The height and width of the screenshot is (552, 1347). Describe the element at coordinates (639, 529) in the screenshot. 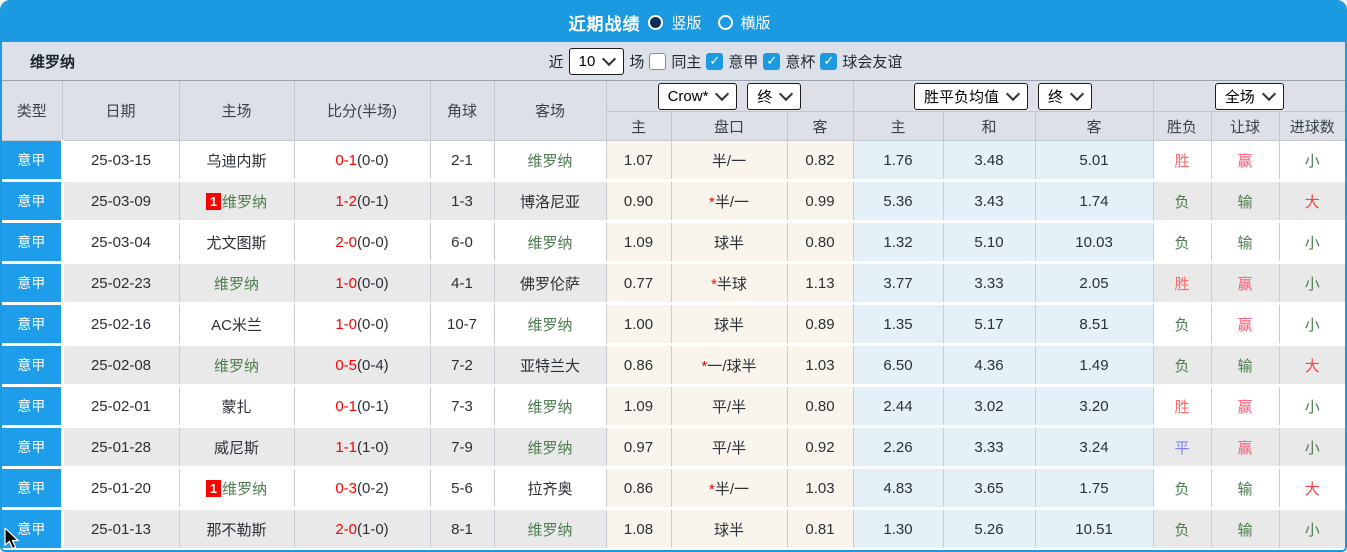

I see `handicap-home-odds-cell: 1.08` at that location.